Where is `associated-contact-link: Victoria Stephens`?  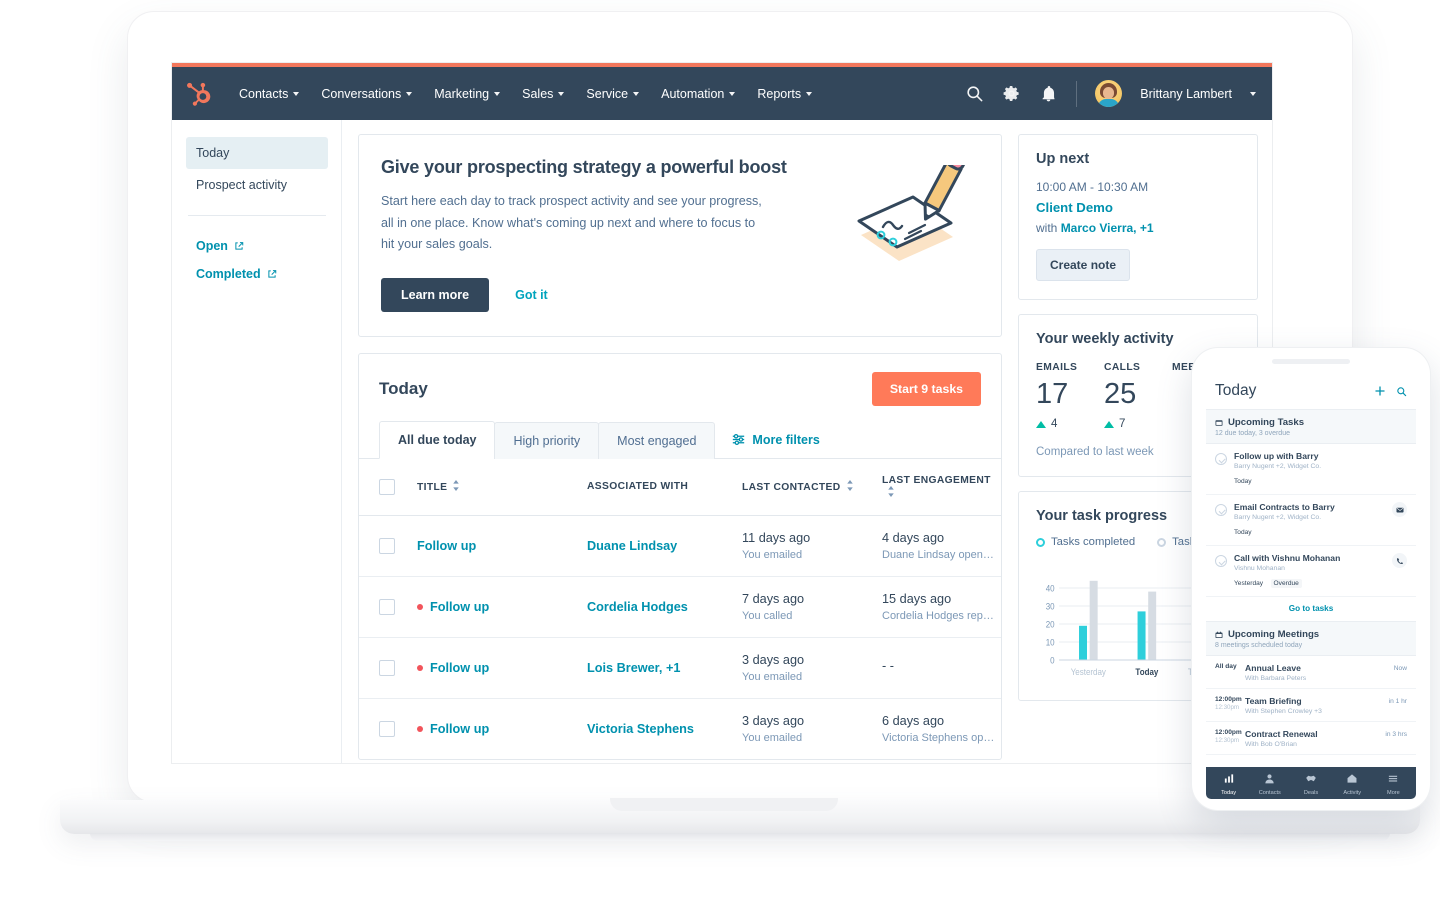 associated-contact-link: Victoria Stephens is located at coordinates (640, 729).